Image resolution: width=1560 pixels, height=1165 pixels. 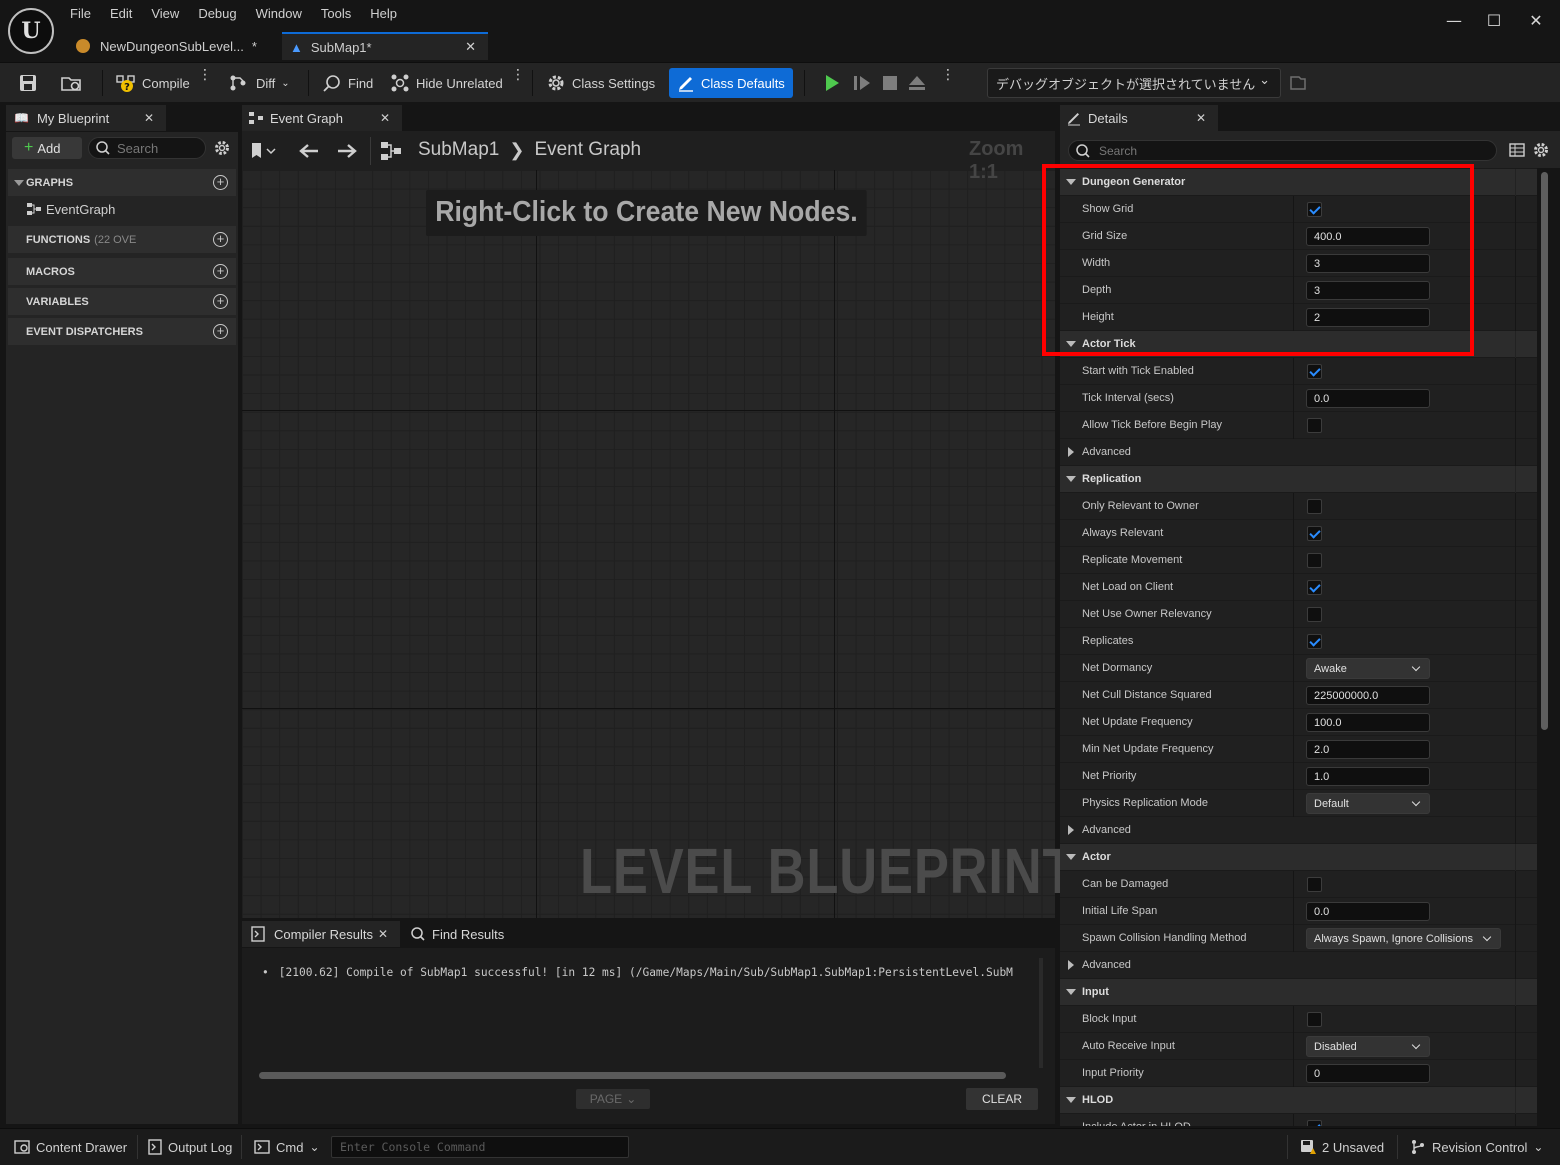 What do you see at coordinates (278, 15) in the screenshot?
I see `menu-window: Window` at bounding box center [278, 15].